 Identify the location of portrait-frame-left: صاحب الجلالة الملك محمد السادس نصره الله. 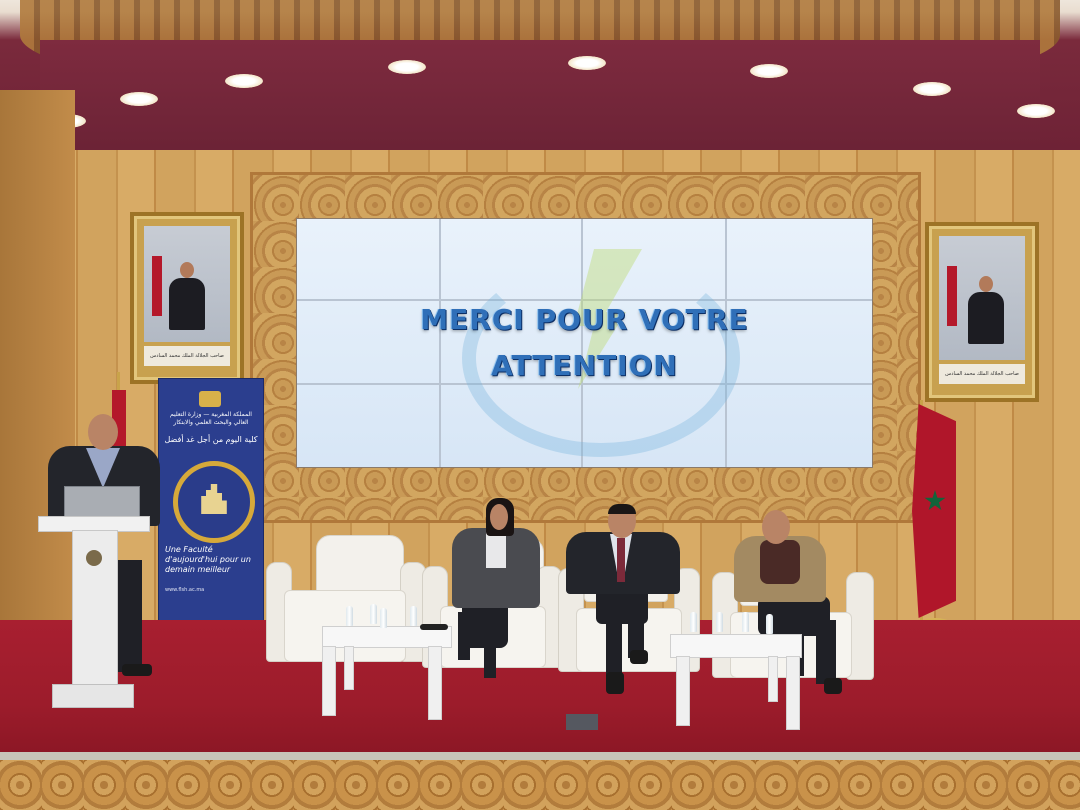
(187, 298).